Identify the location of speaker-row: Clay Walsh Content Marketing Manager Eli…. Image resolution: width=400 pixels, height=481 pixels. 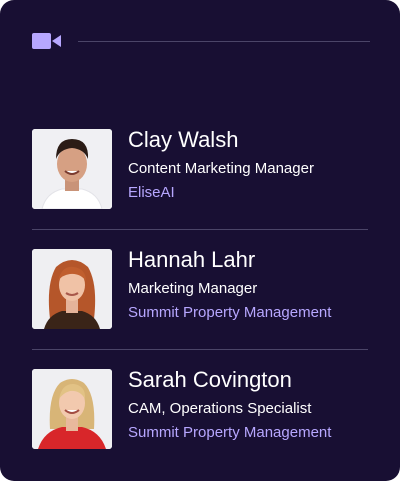
(200, 168).